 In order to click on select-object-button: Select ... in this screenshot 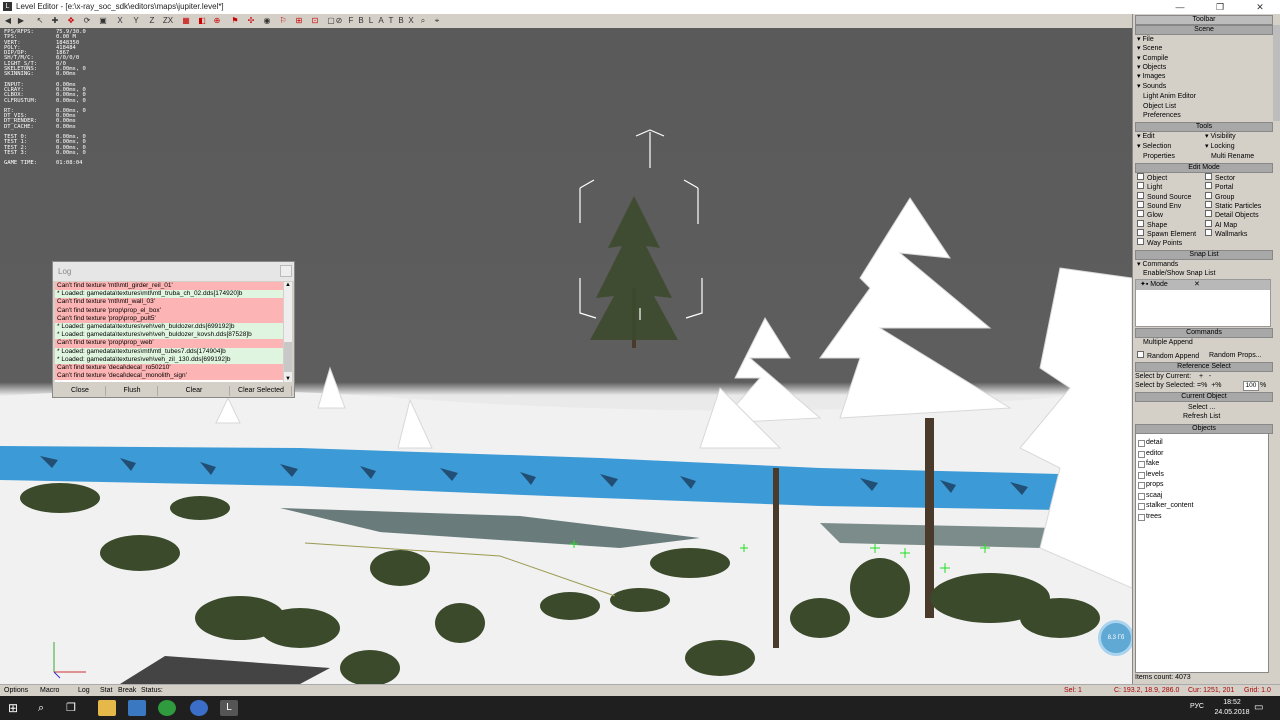, I will do `click(1201, 407)`.